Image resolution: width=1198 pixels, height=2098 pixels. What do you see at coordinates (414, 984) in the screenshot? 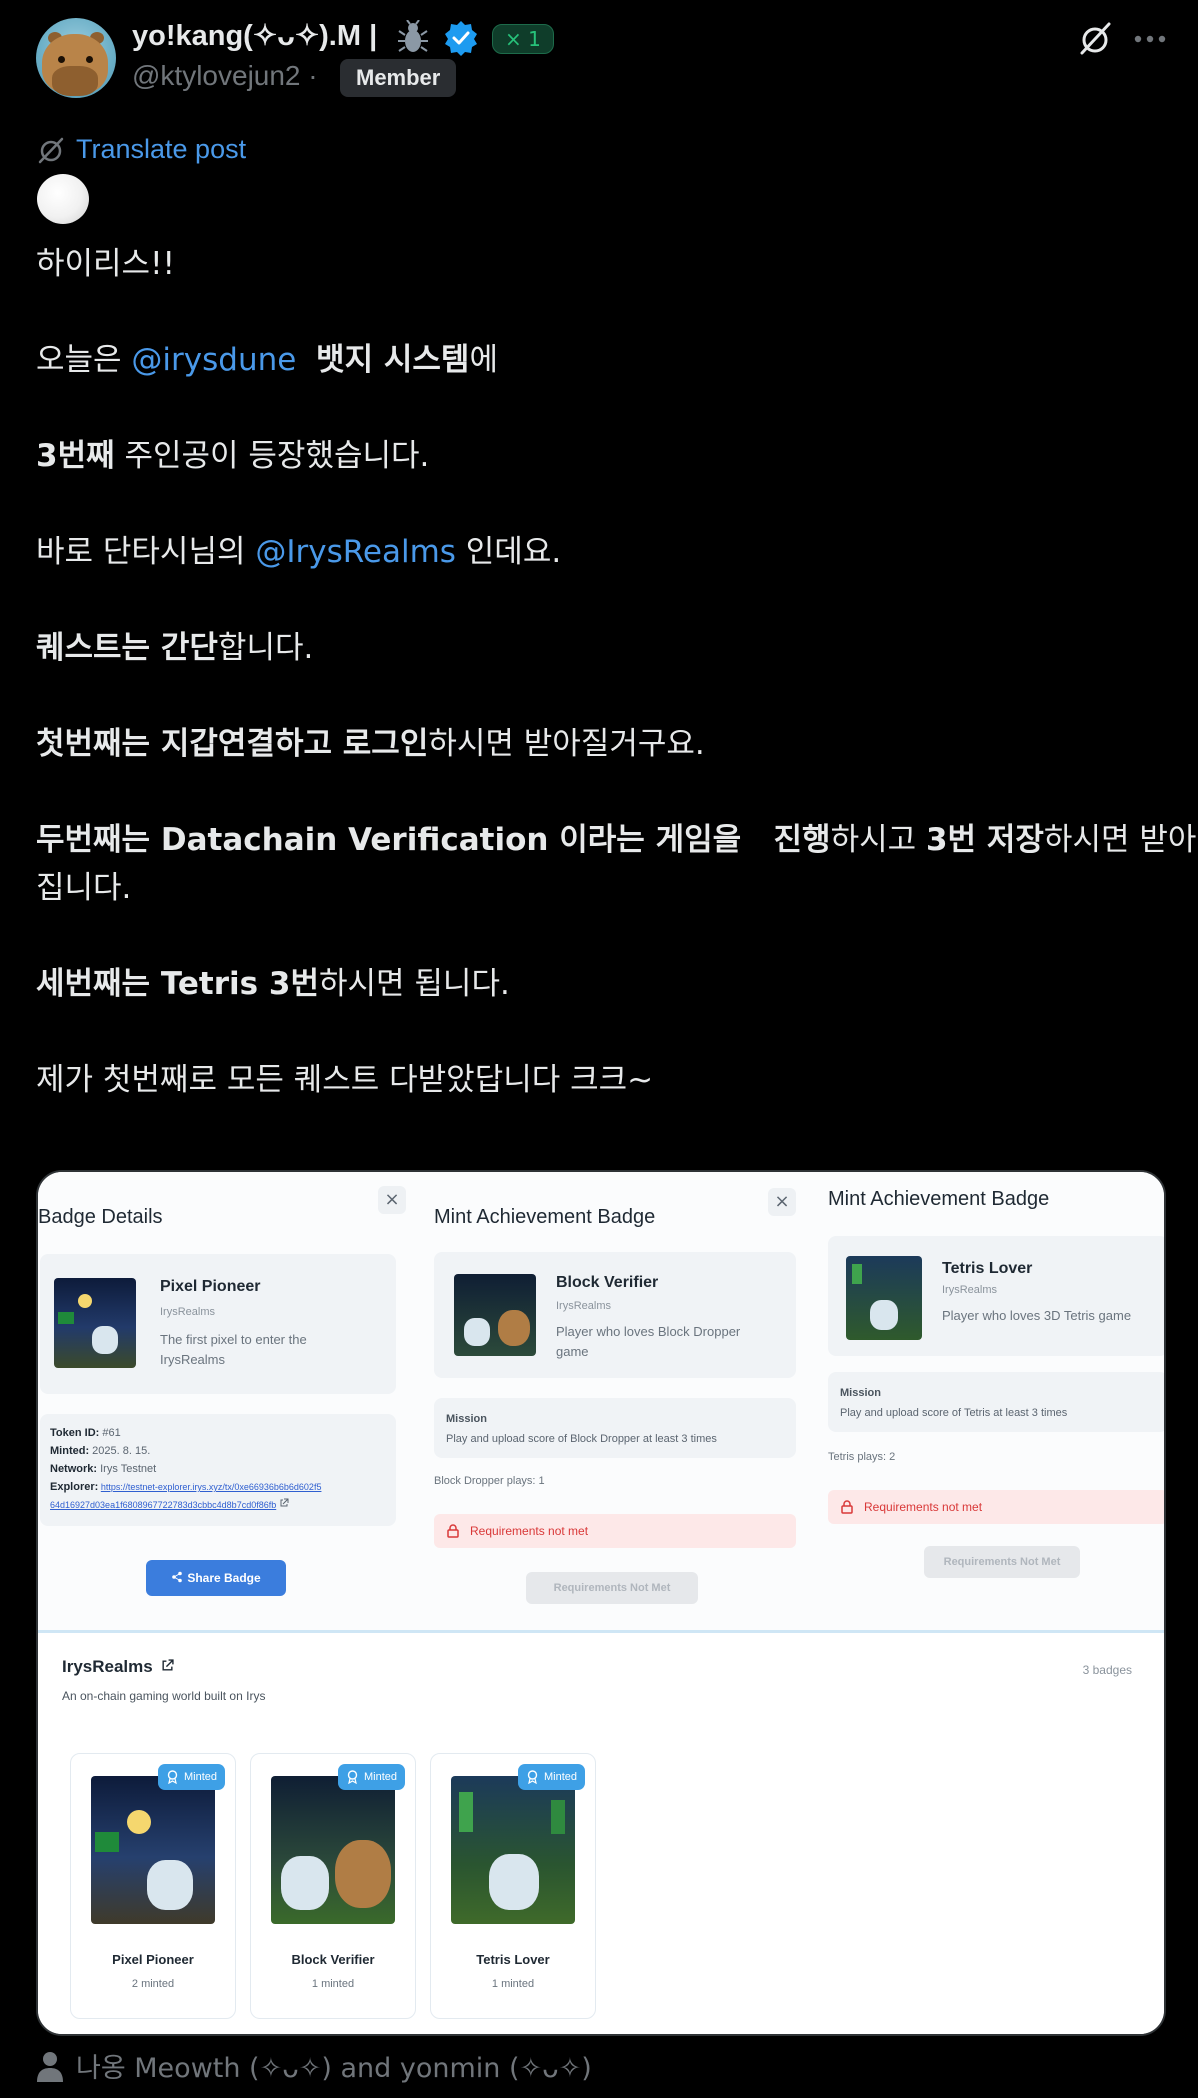
I see `text-segment: 하시면 됩니다.` at bounding box center [414, 984].